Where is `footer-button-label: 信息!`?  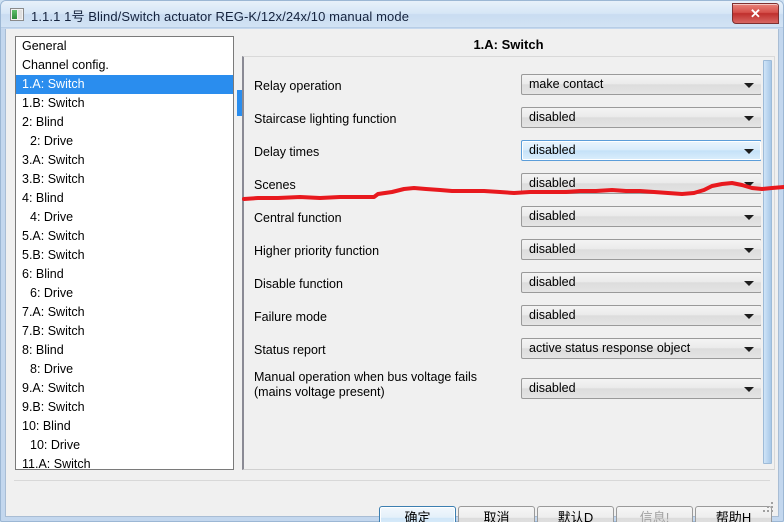 footer-button-label: 信息! is located at coordinates (654, 516).